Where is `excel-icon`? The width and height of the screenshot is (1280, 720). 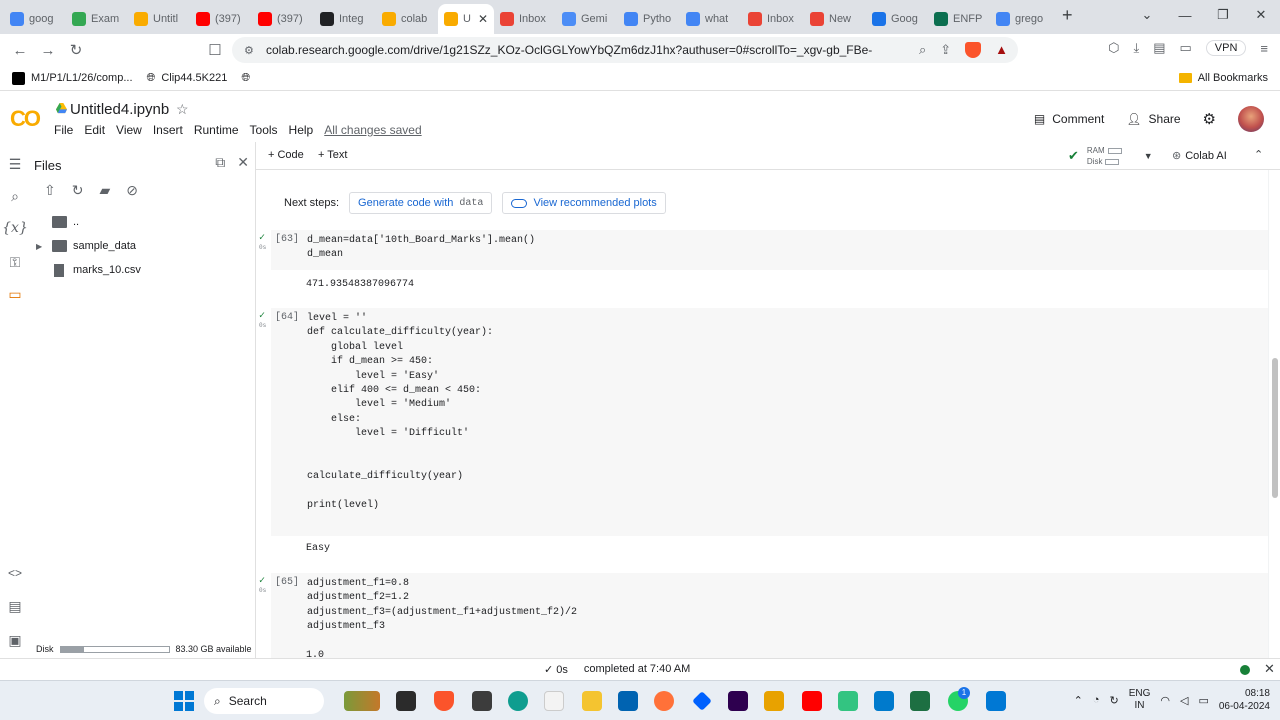 excel-icon is located at coordinates (920, 701).